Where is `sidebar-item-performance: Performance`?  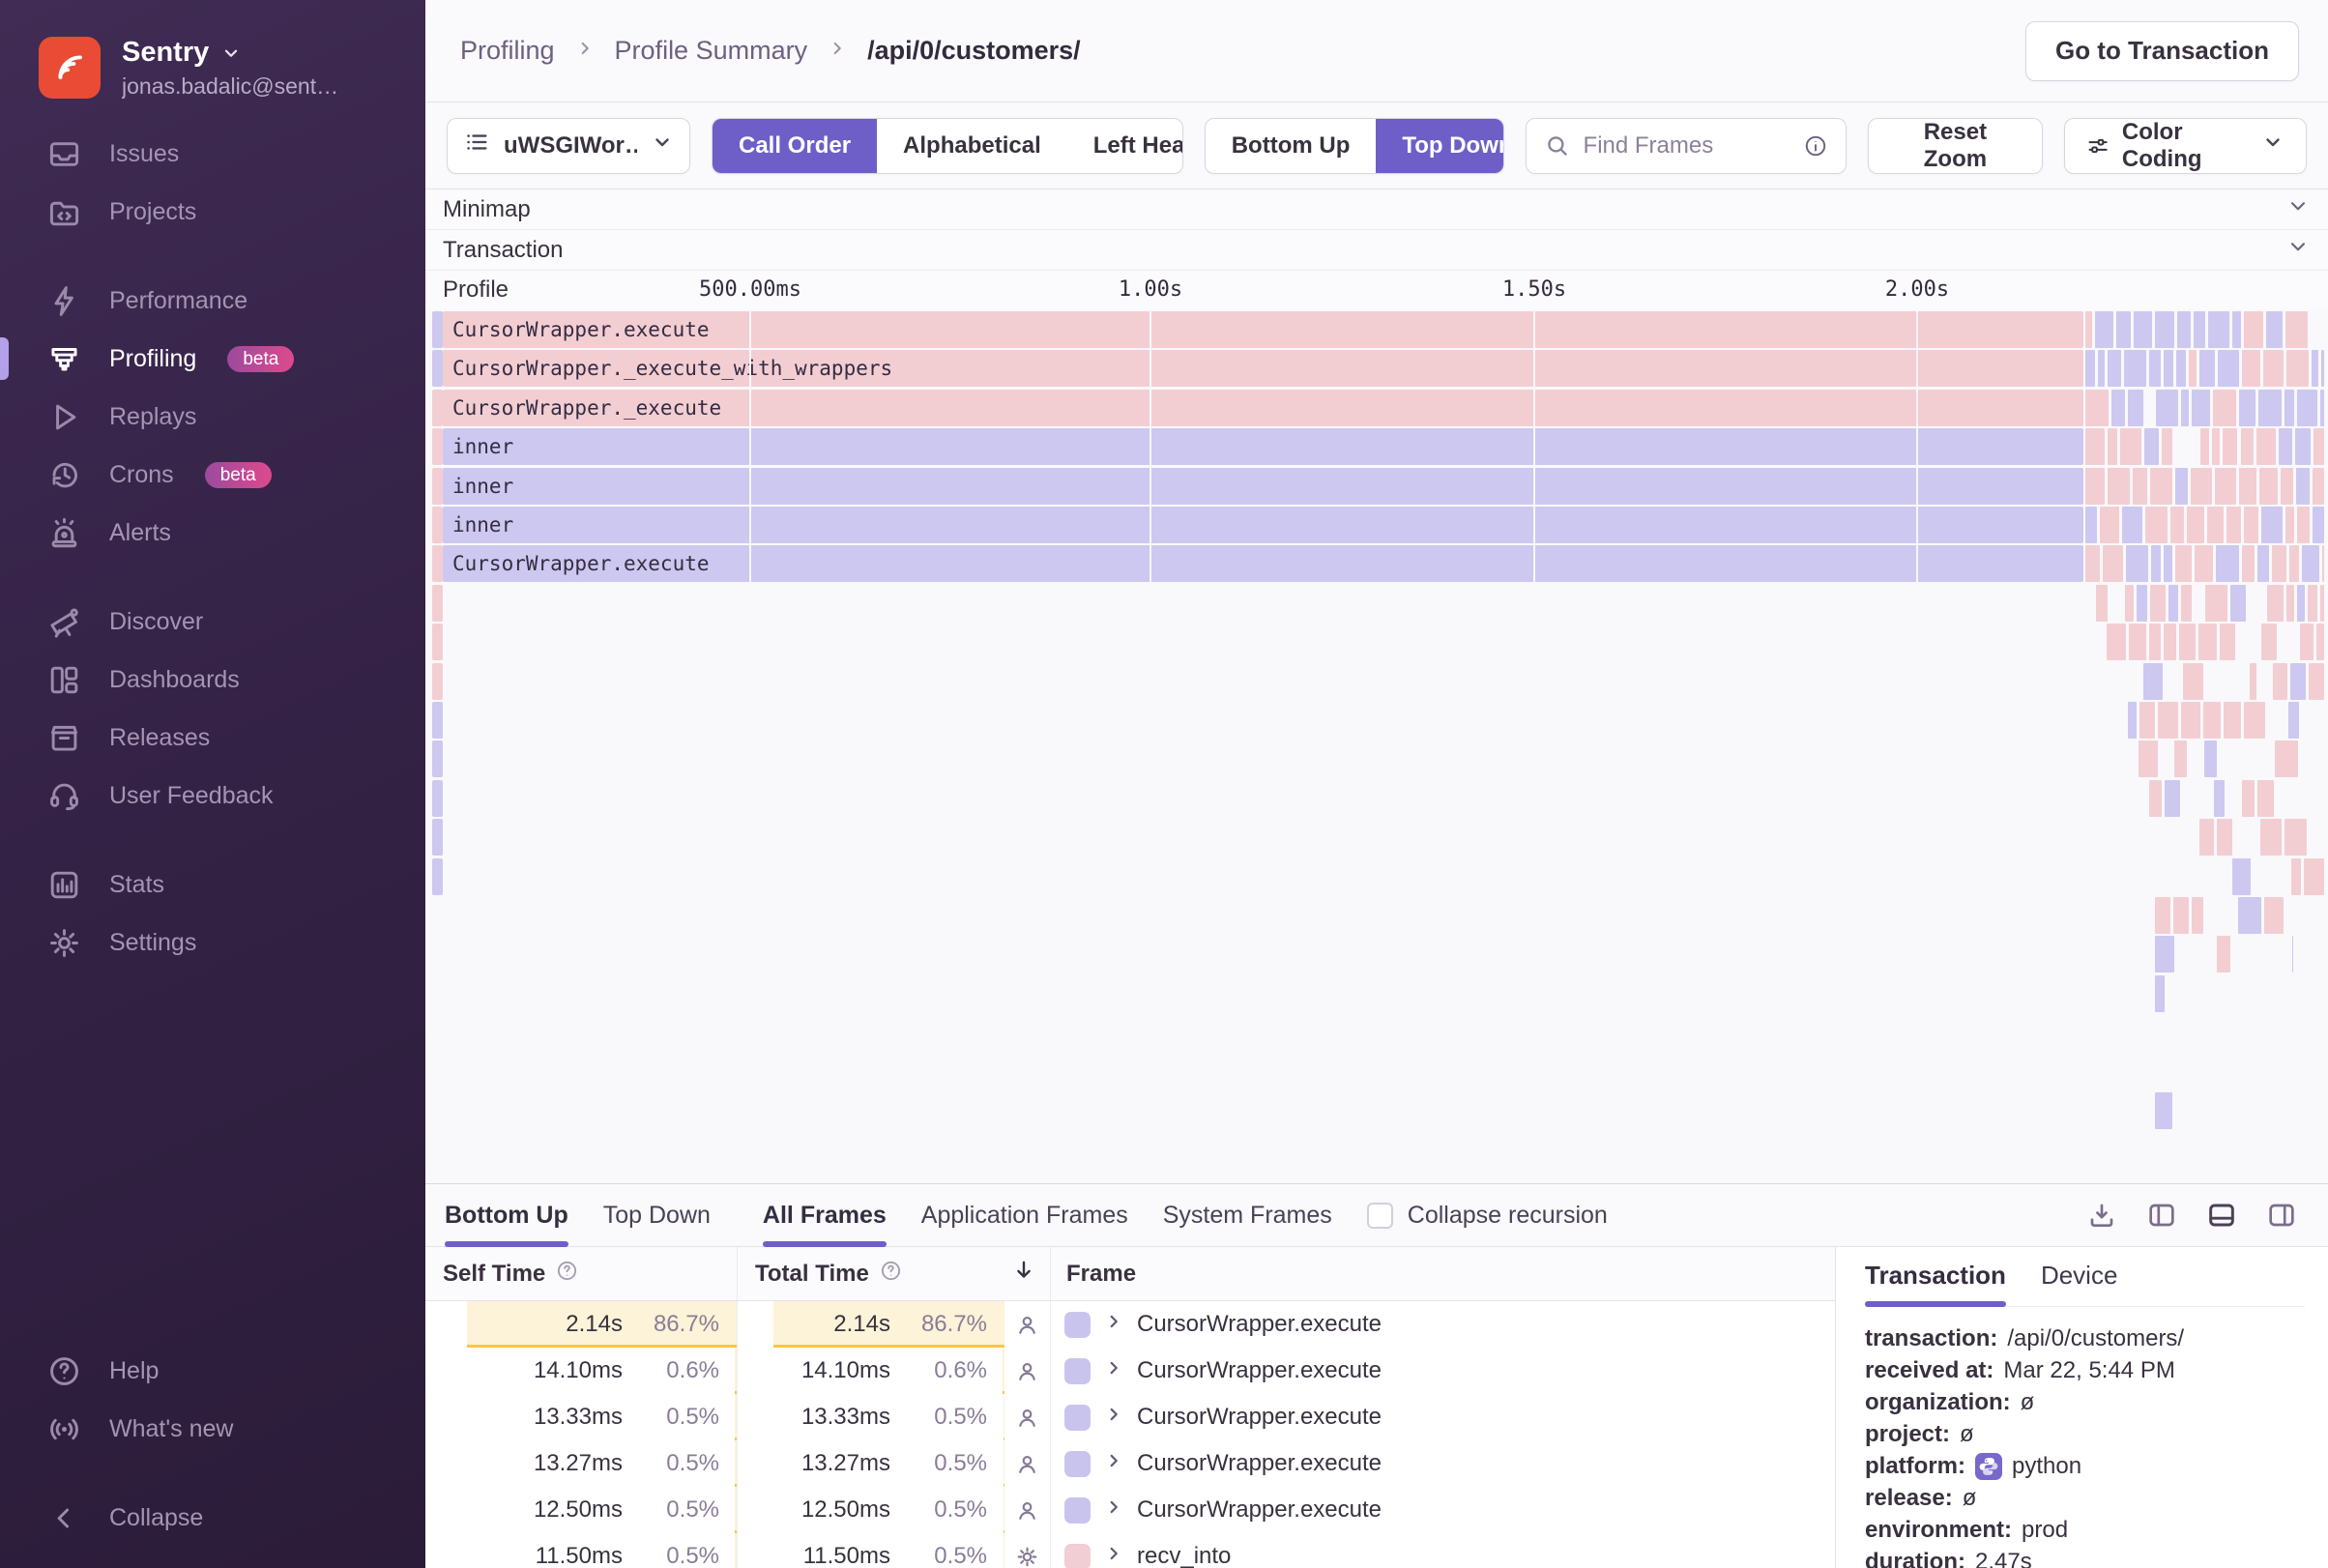 sidebar-item-performance: Performance is located at coordinates (213, 301).